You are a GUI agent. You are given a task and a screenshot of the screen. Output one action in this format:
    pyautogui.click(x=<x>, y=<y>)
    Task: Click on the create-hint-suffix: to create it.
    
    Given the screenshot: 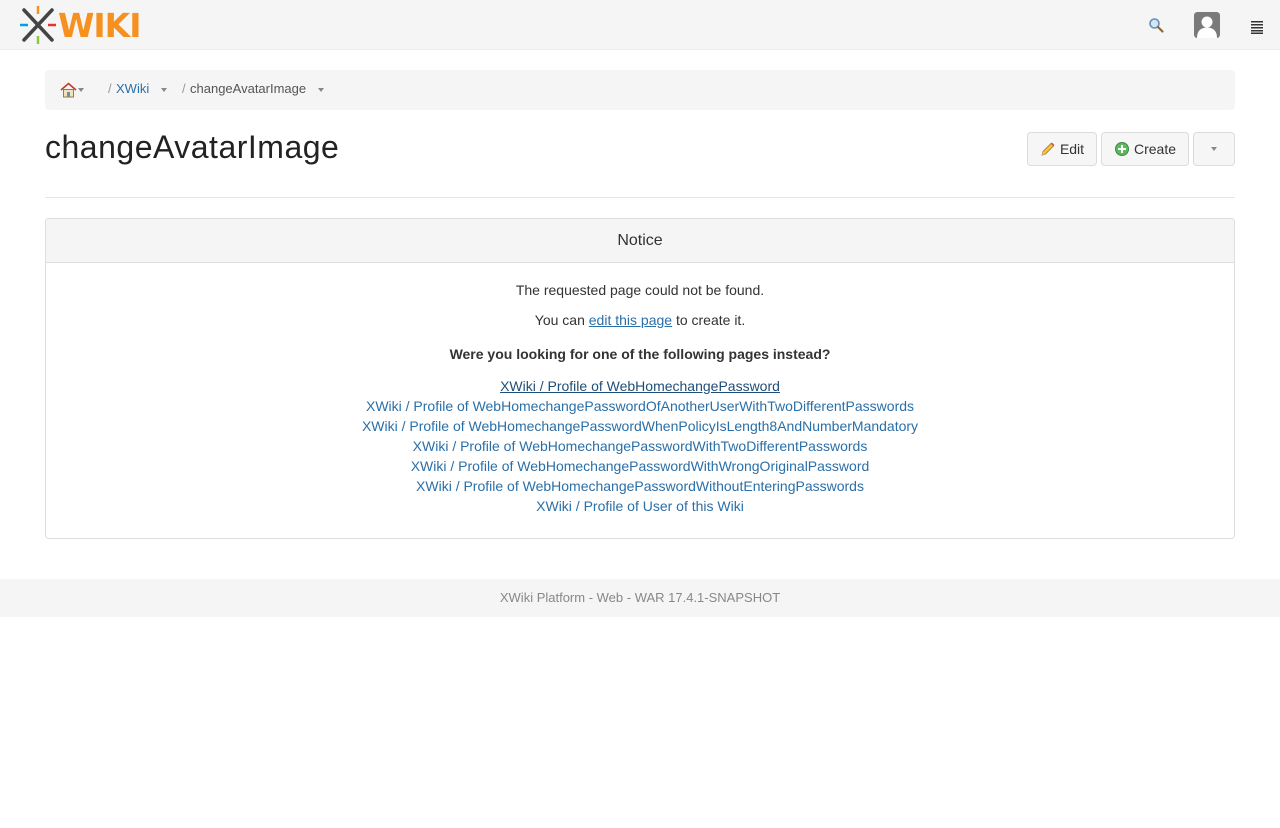 What is the action you would take?
    pyautogui.click(x=709, y=320)
    